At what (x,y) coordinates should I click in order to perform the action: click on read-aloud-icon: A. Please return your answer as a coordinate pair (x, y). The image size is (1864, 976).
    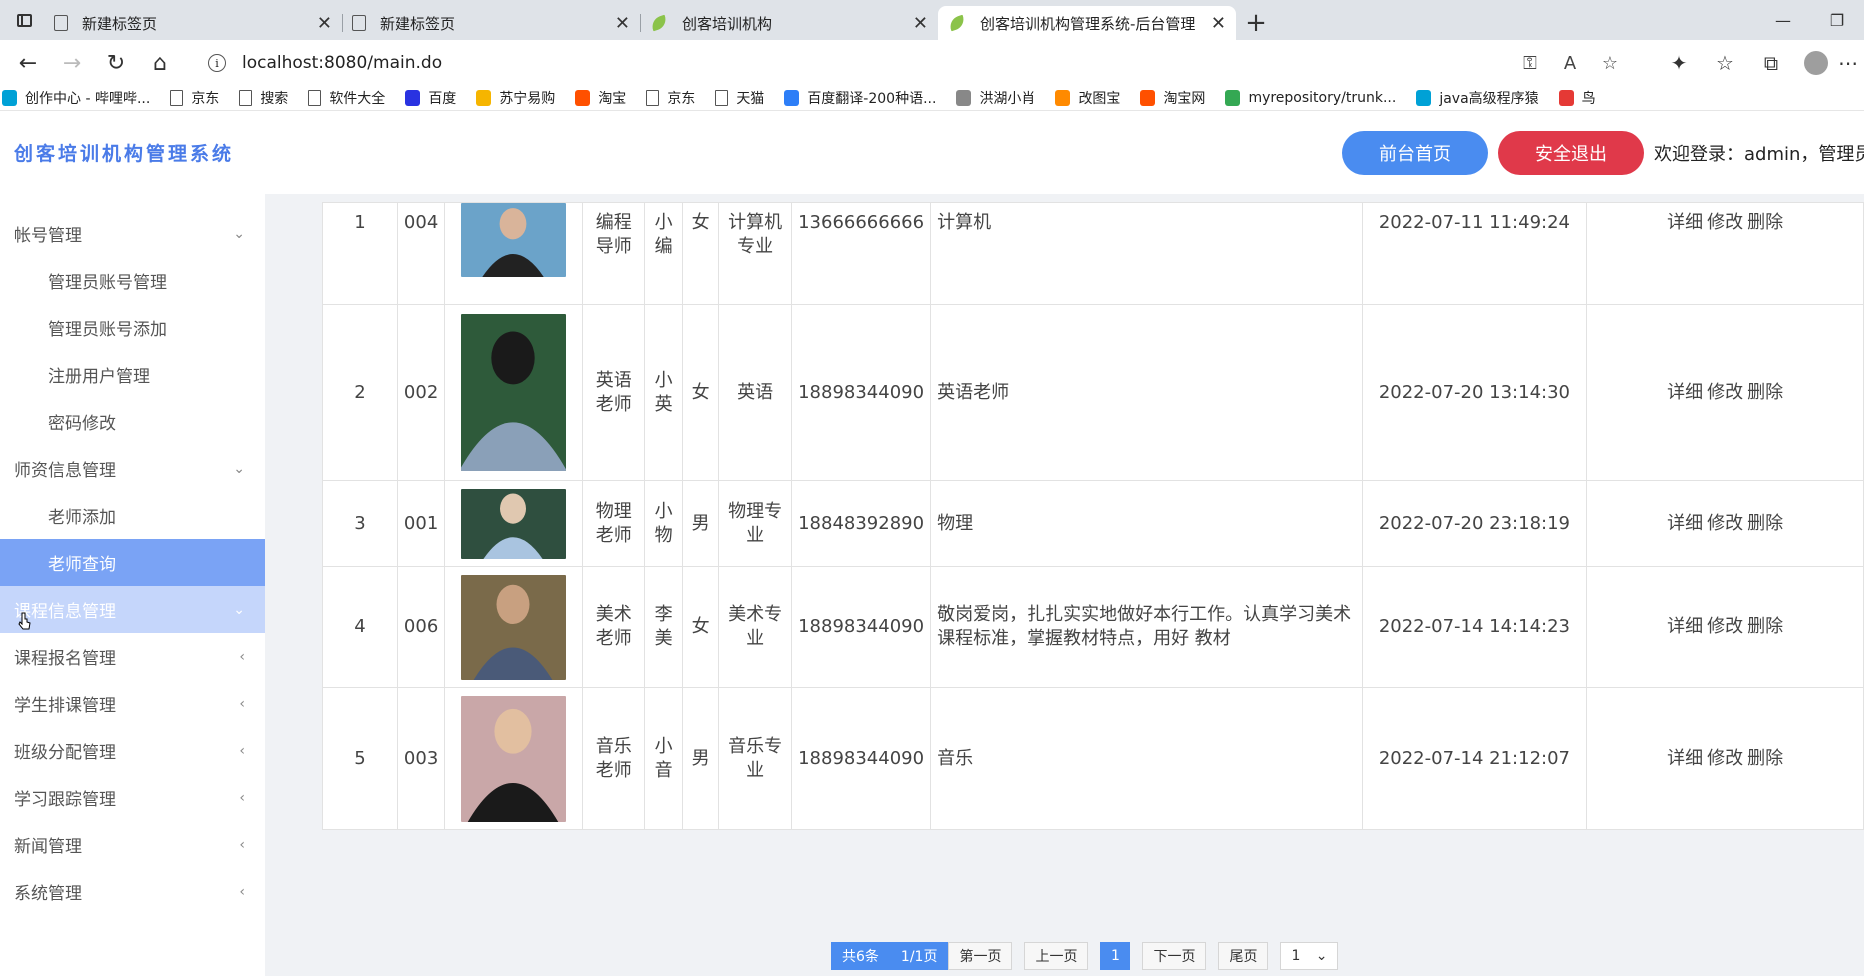
    Looking at the image, I should click on (1570, 63).